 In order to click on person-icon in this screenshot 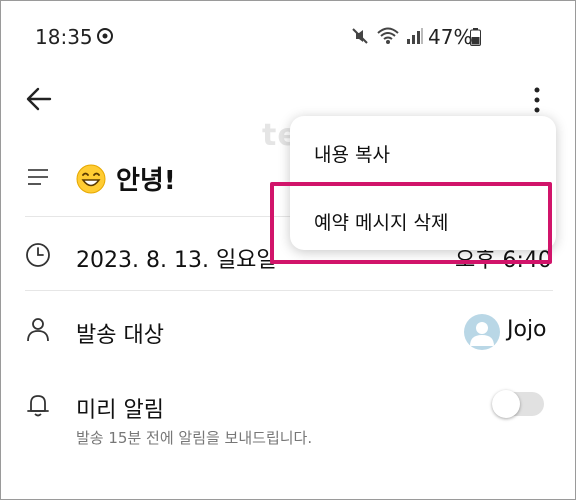, I will do `click(38, 330)`.